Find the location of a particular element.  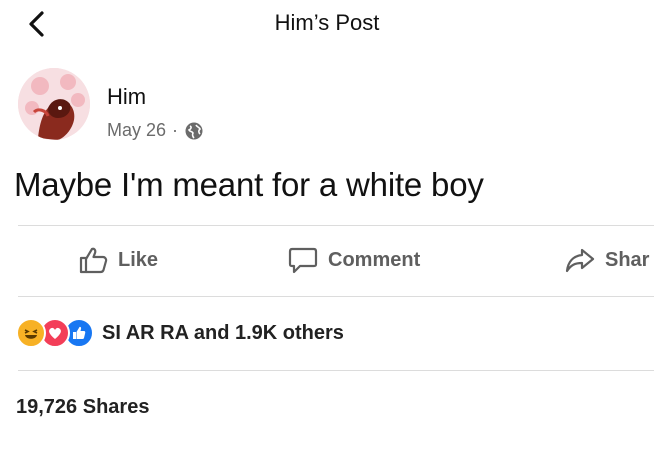

post-meta: May 26 · is located at coordinates (155, 130).